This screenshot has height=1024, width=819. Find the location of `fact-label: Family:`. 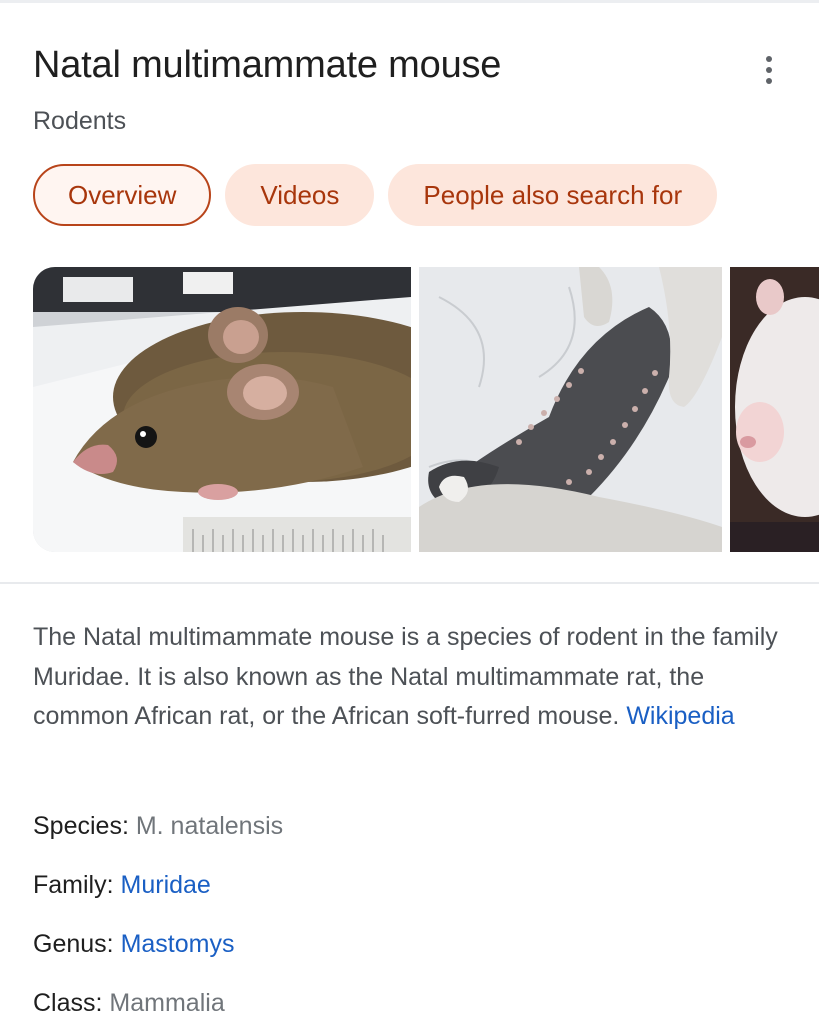

fact-label: Family: is located at coordinates (73, 885).